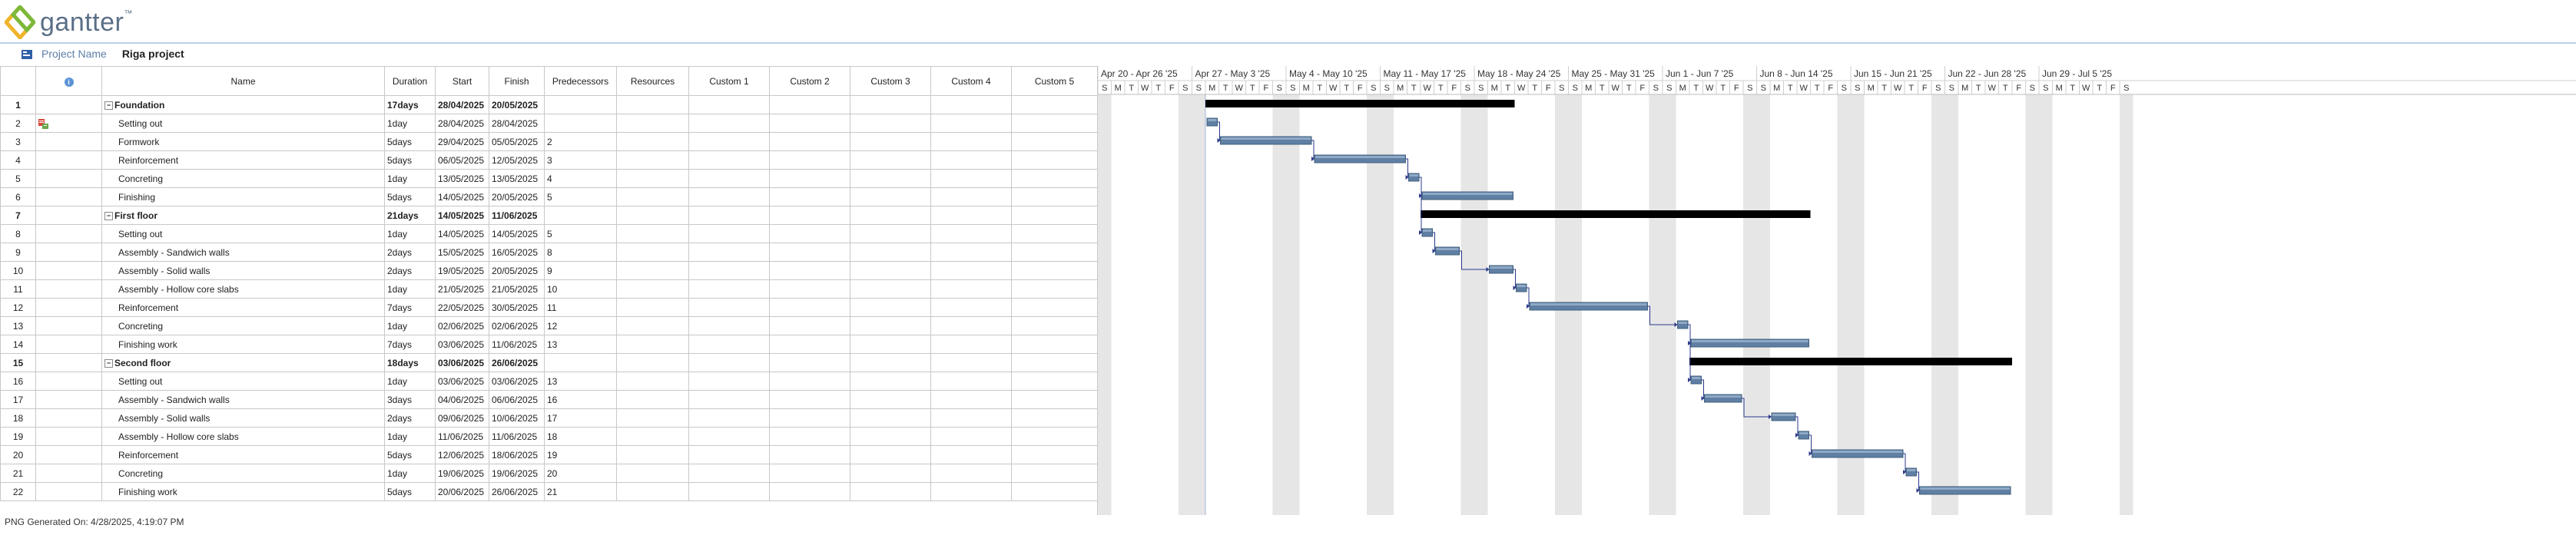  Describe the element at coordinates (18, 197) in the screenshot. I see `row-number: 6` at that location.